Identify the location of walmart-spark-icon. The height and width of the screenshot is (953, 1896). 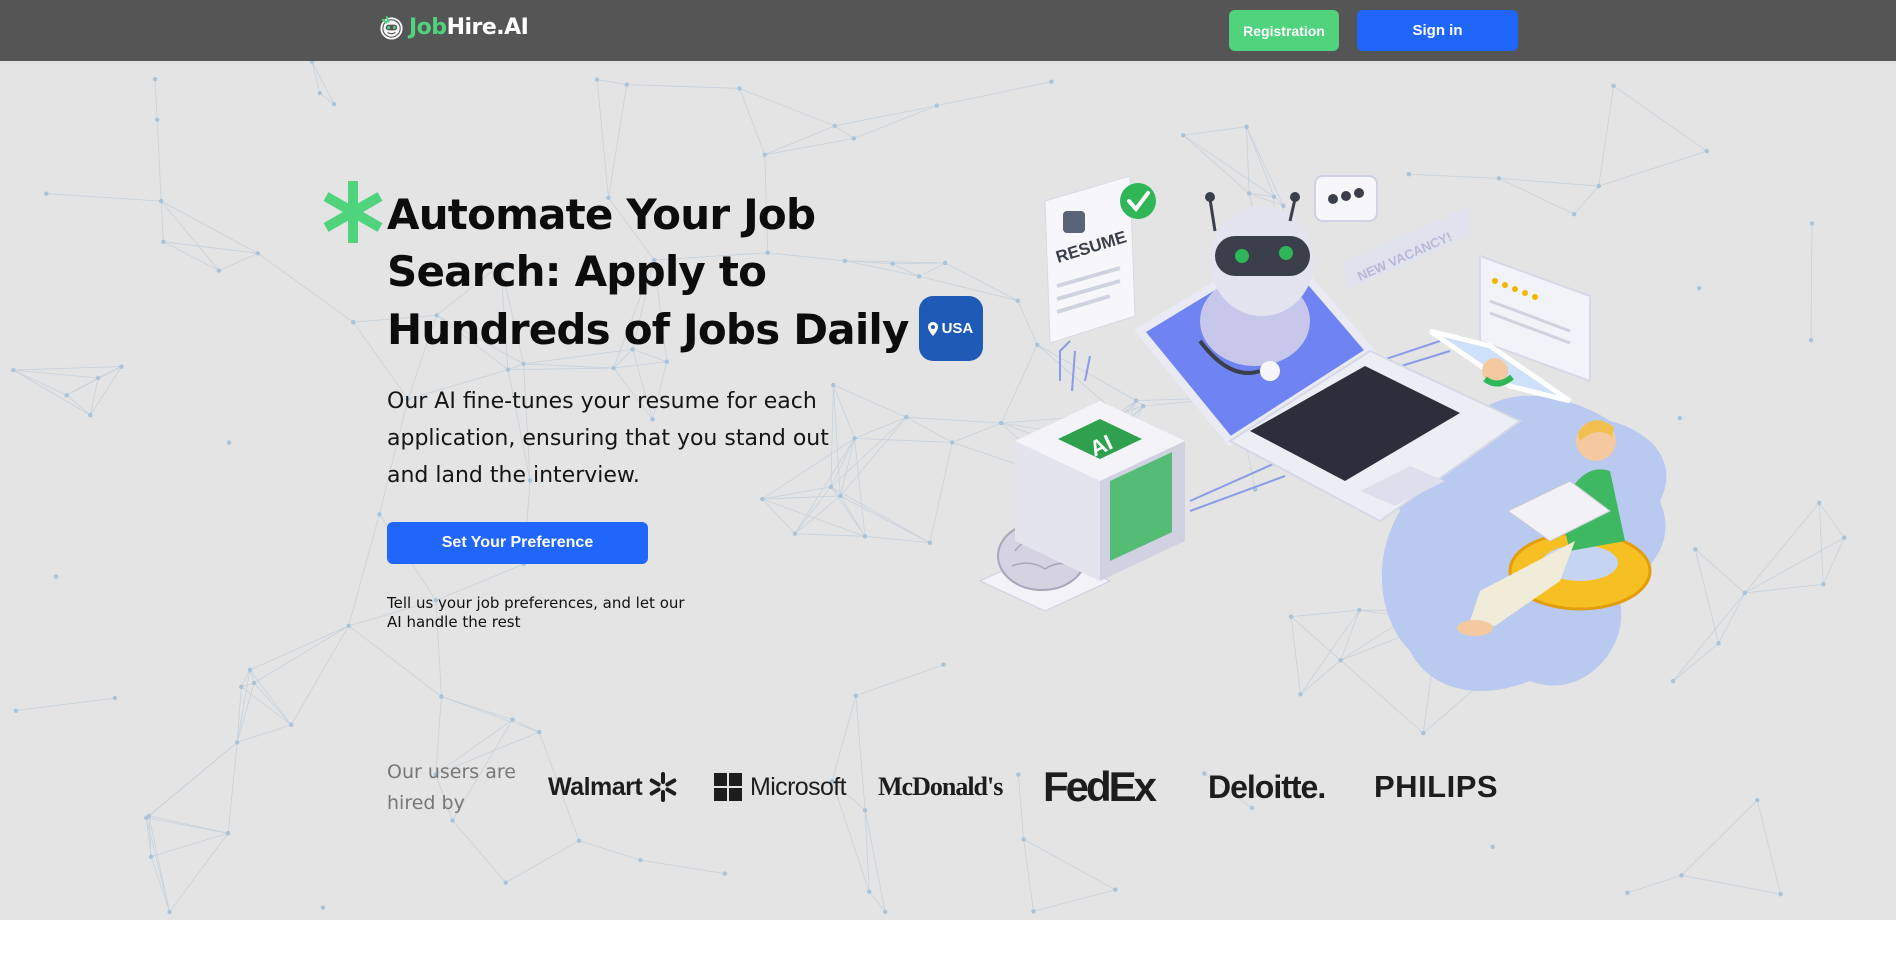
(663, 787).